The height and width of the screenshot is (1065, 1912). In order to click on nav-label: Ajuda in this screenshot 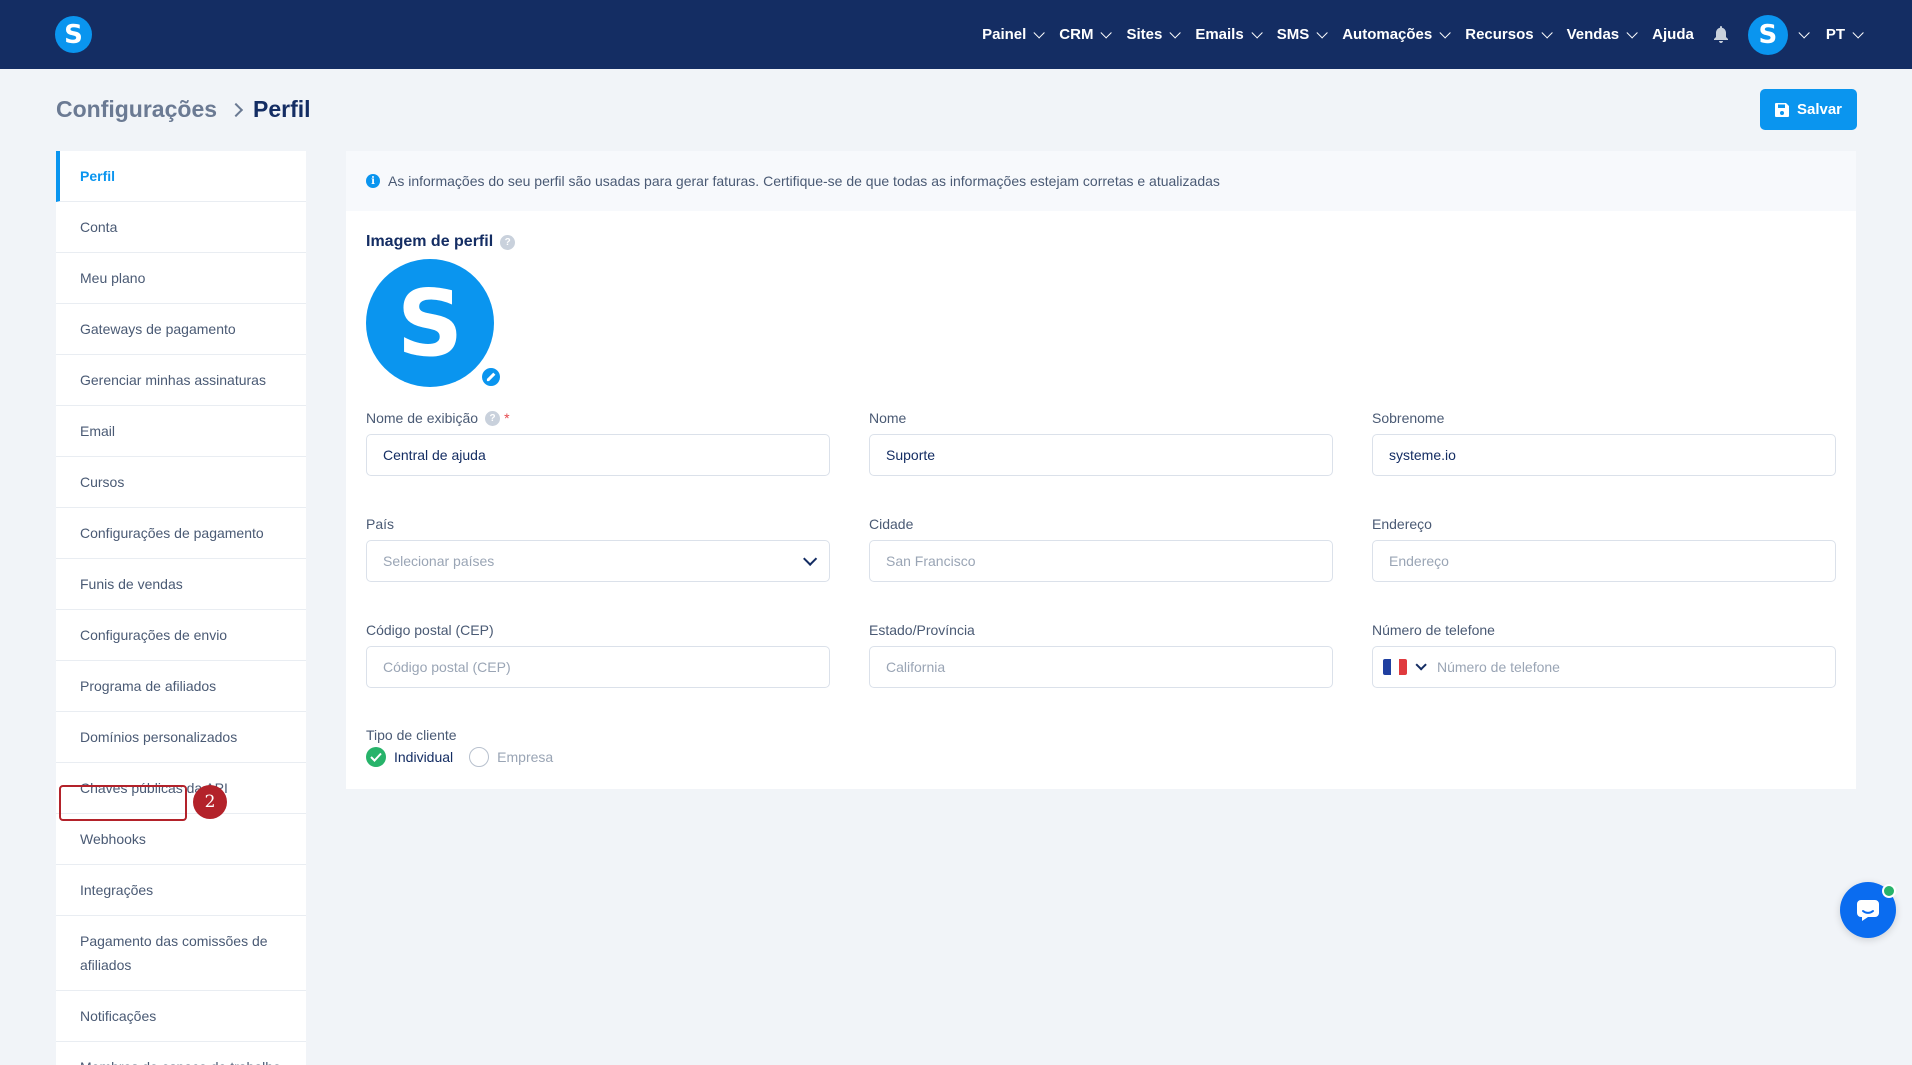, I will do `click(1673, 34)`.